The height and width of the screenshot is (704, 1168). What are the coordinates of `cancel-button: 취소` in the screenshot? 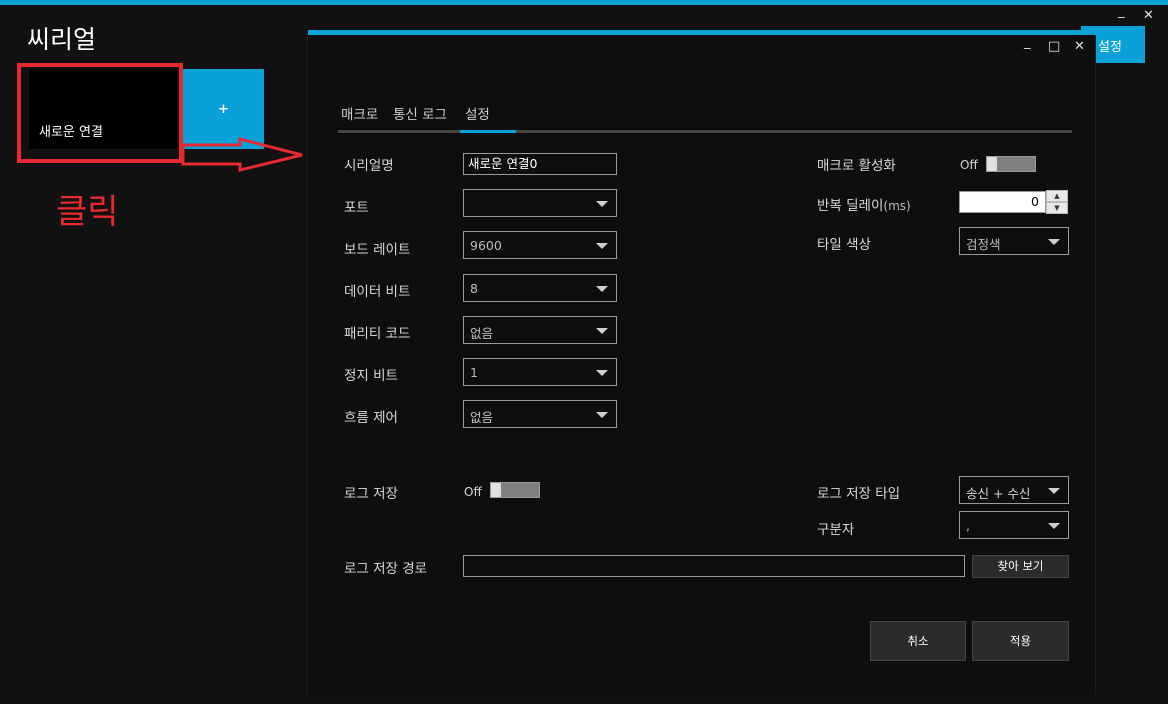 It's located at (918, 641).